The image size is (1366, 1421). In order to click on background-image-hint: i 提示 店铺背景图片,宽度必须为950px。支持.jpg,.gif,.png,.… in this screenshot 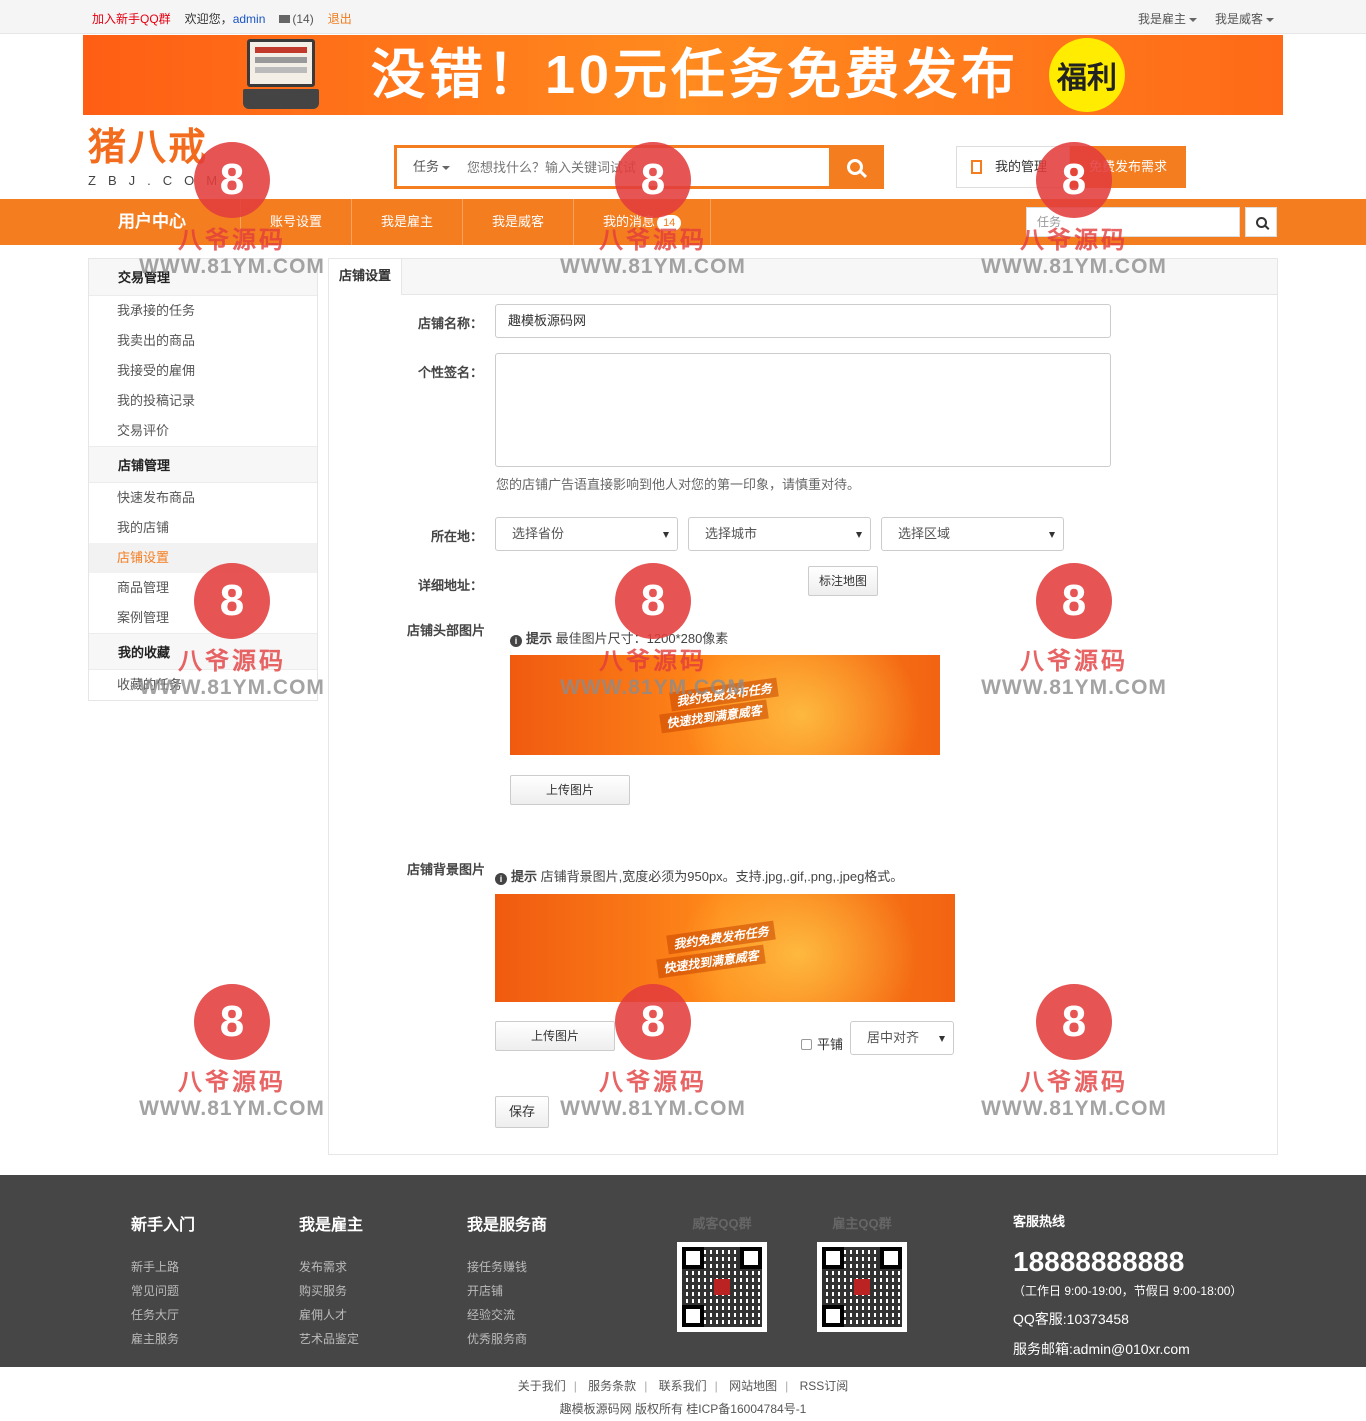, I will do `click(699, 875)`.